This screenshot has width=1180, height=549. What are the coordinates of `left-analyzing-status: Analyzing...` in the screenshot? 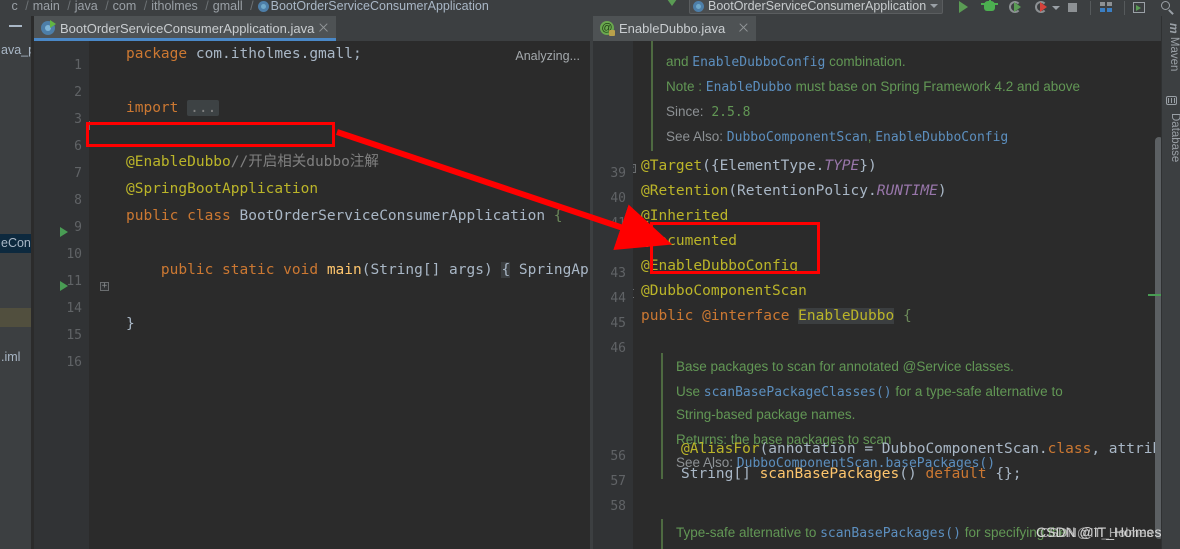 It's located at (547, 56).